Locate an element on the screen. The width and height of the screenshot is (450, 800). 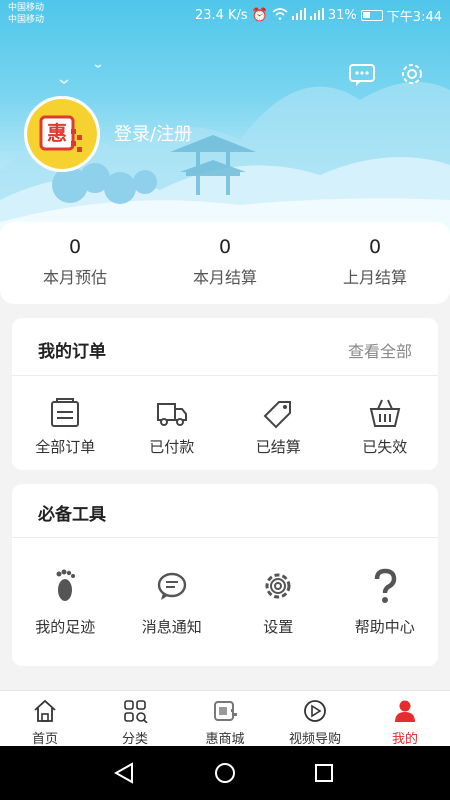
basket-icon is located at coordinates (385, 413).